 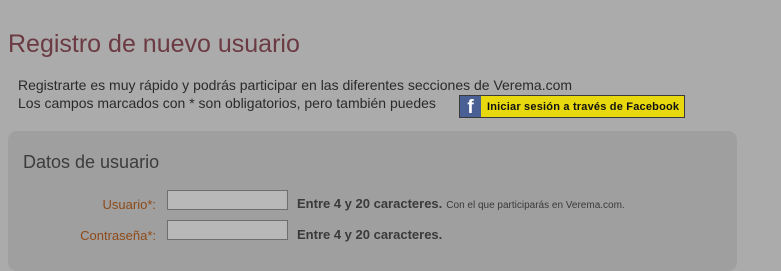 I want to click on password-hint: Entre 4 y 20 caracteres., so click(x=369, y=235).